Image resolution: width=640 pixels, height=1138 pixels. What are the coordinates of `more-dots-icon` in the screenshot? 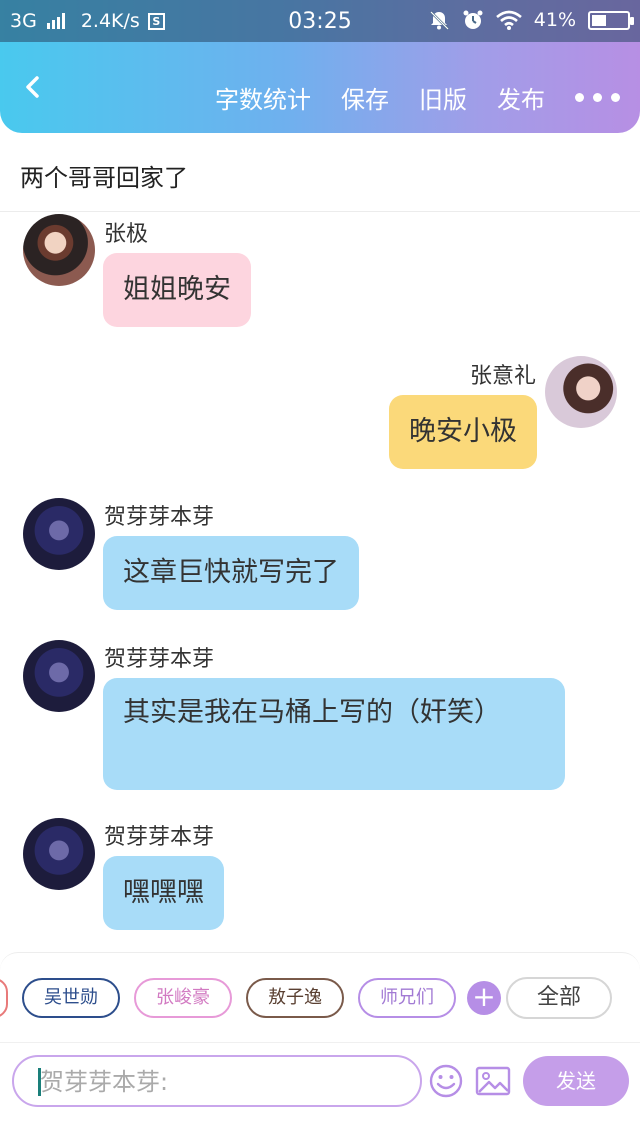 It's located at (597, 97).